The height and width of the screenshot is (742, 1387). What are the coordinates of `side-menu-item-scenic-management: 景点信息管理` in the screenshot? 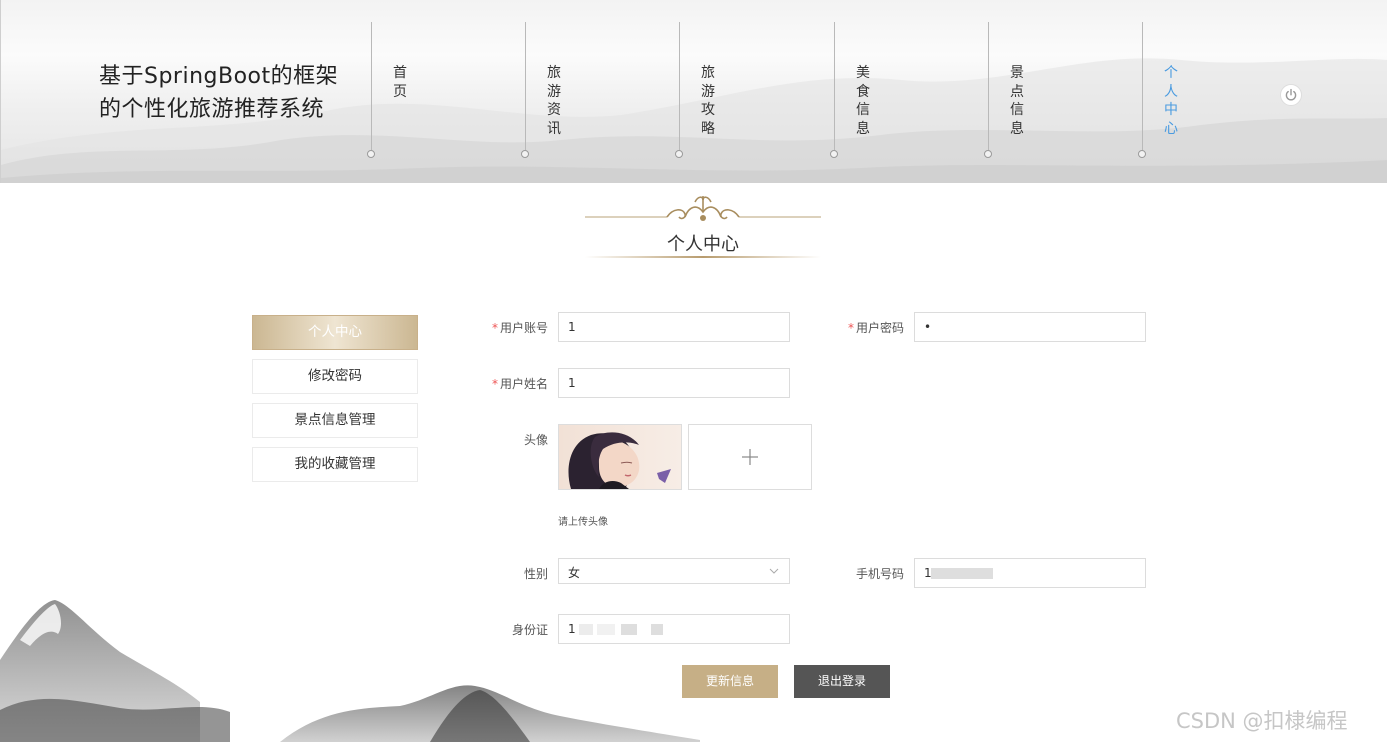 It's located at (335, 420).